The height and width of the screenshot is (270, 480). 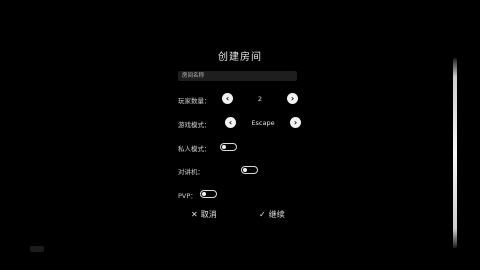 What do you see at coordinates (194, 101) in the screenshot?
I see `player-count-label: 玩家数量：` at bounding box center [194, 101].